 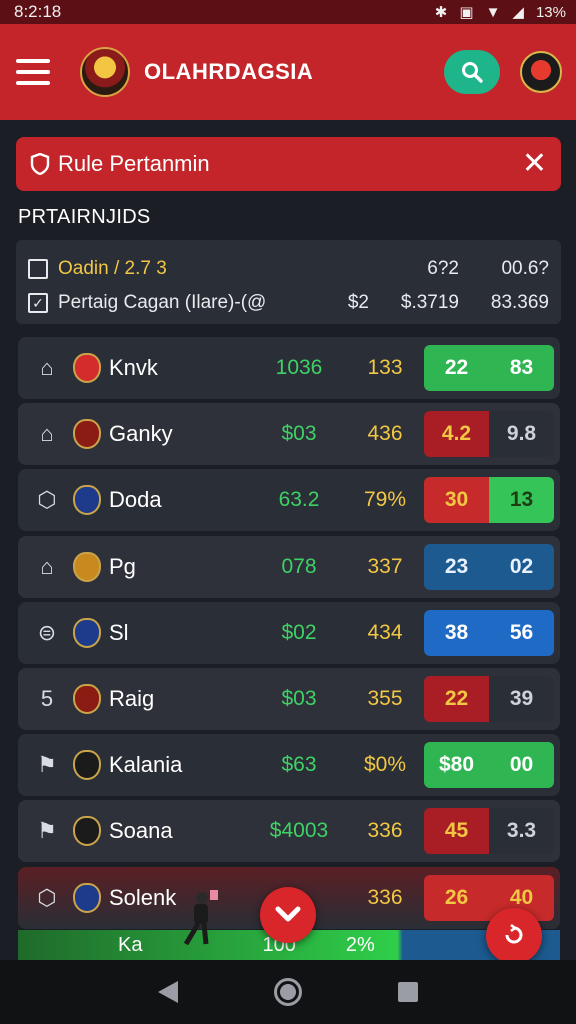 I want to click on checkbox, so click(x=38, y=269).